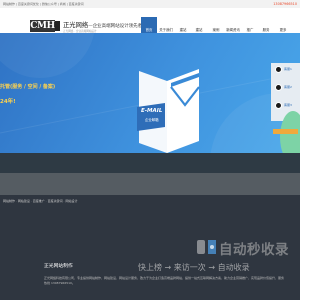 The height and width of the screenshot is (300, 320). What do you see at coordinates (150, 184) in the screenshot?
I see `gray-band` at bounding box center [150, 184].